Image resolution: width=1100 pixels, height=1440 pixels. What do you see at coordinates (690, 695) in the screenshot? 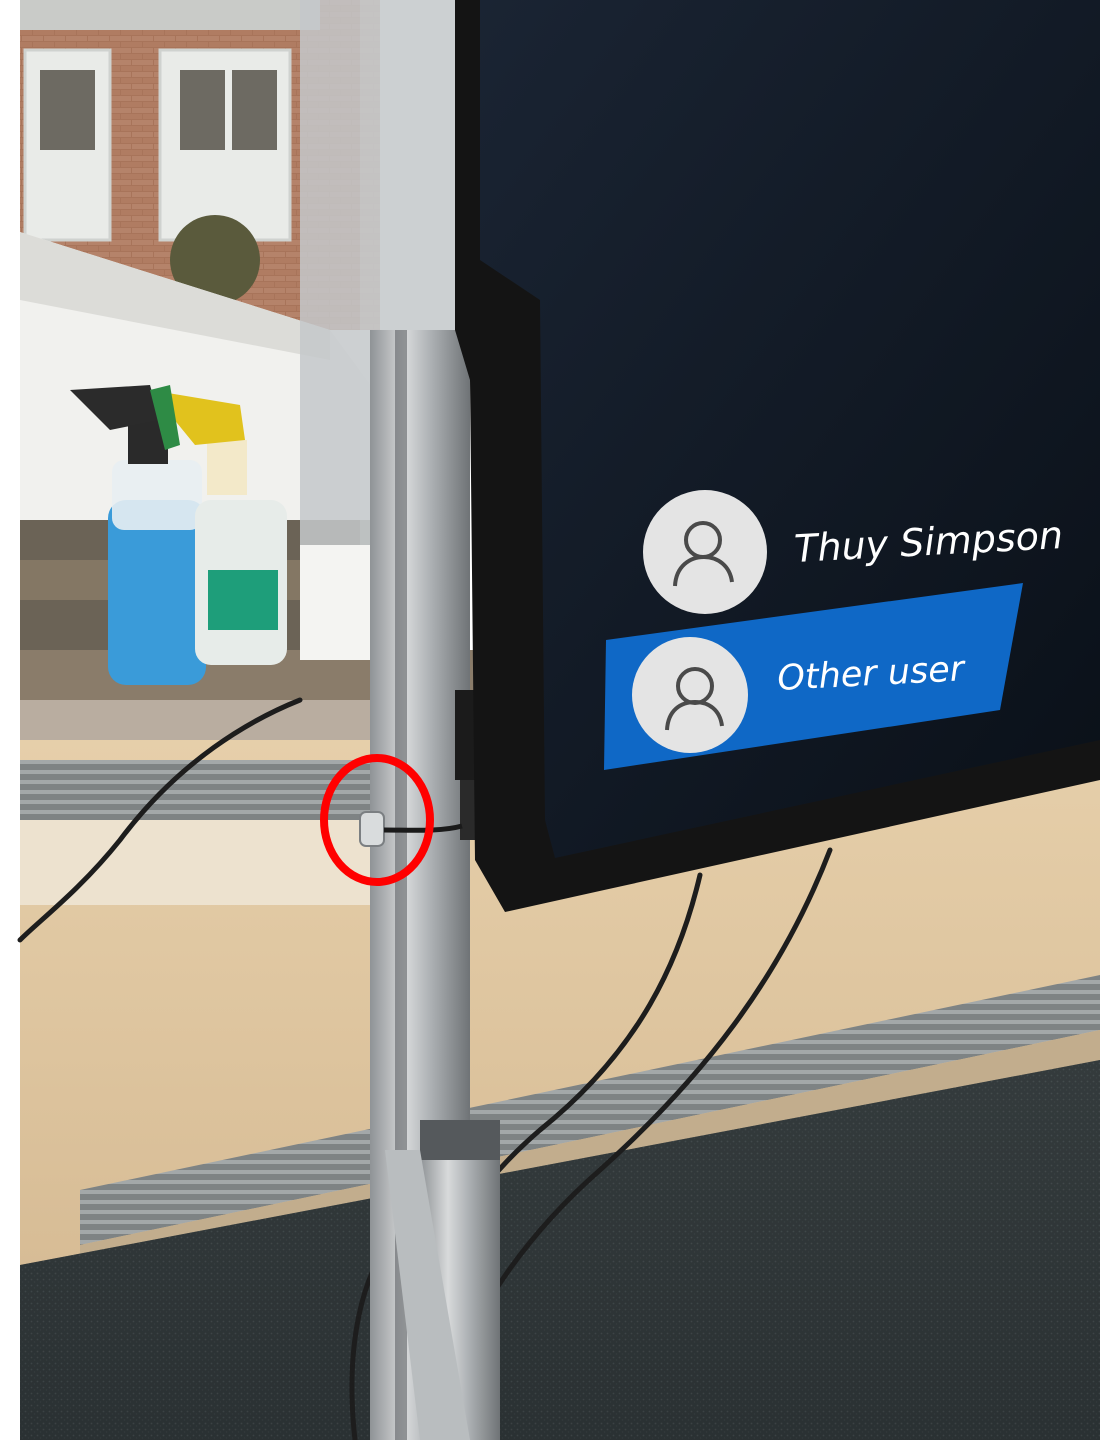
I see `user-avatar-other` at bounding box center [690, 695].